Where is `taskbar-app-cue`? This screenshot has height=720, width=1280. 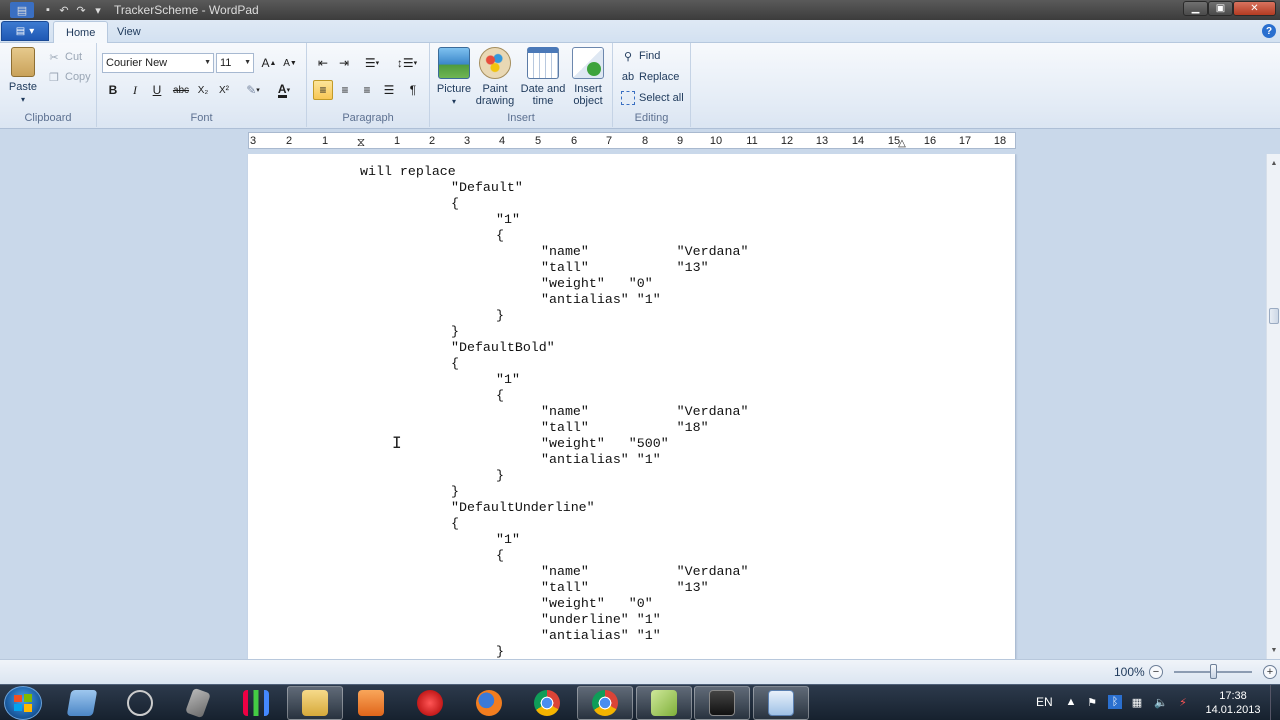 taskbar-app-cue is located at coordinates (140, 703).